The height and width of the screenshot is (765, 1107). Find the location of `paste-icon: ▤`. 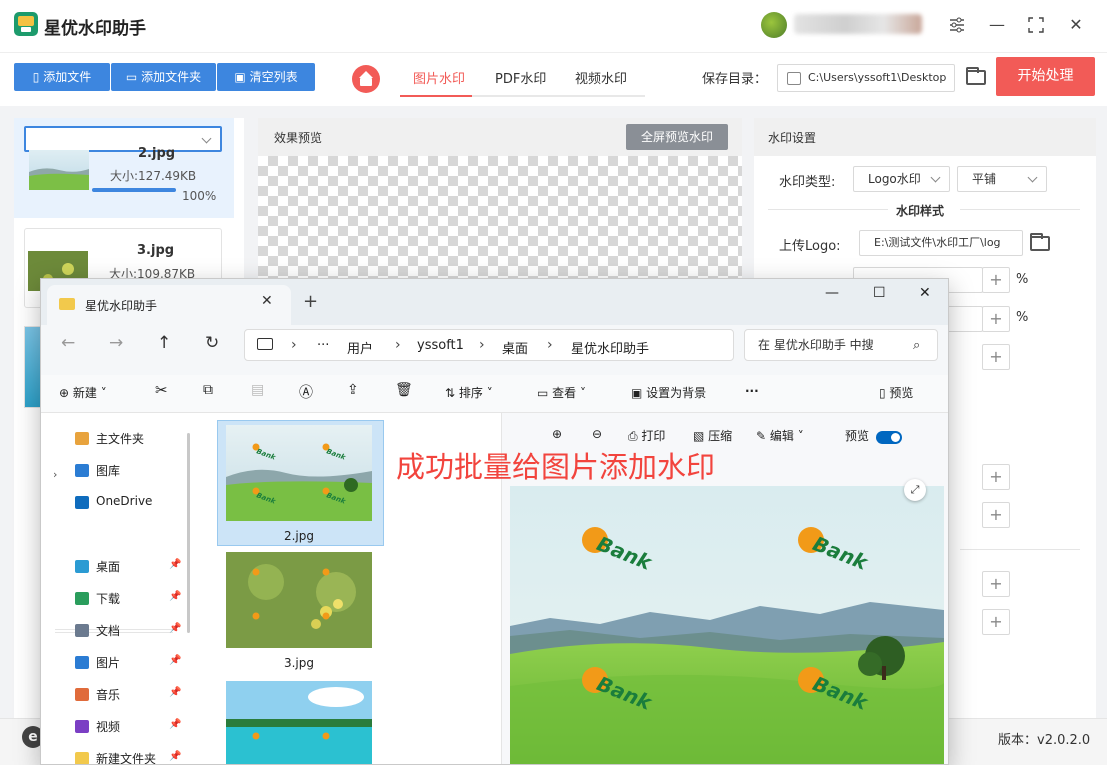

paste-icon: ▤ is located at coordinates (257, 390).